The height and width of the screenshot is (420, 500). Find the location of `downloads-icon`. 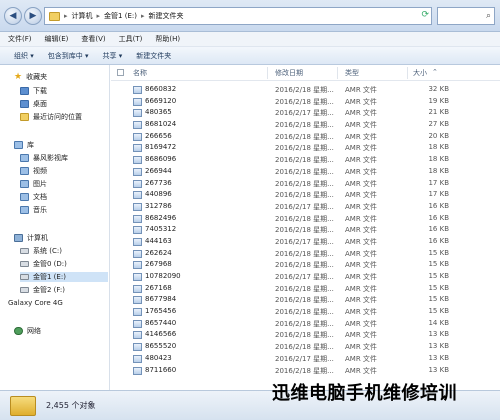

downloads-icon is located at coordinates (24, 91).